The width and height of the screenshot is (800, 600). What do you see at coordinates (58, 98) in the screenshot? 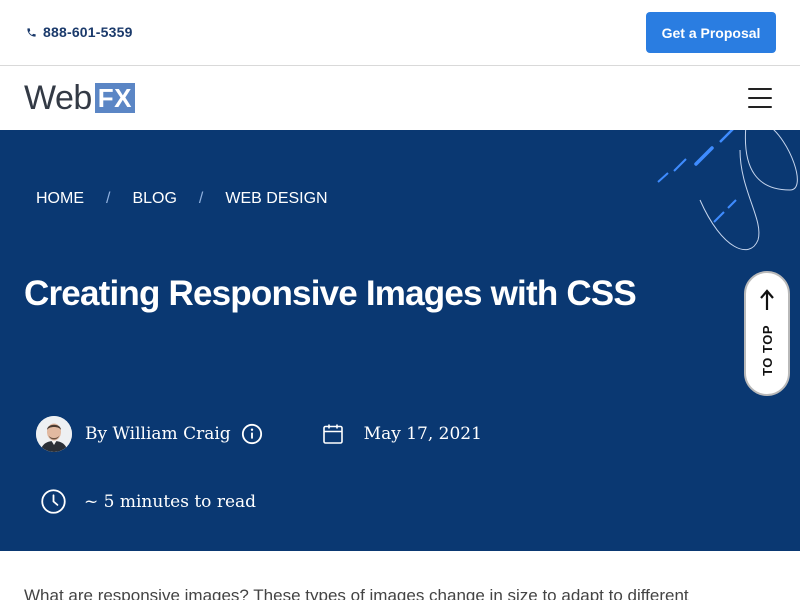
I see `logo-text: Web` at bounding box center [58, 98].